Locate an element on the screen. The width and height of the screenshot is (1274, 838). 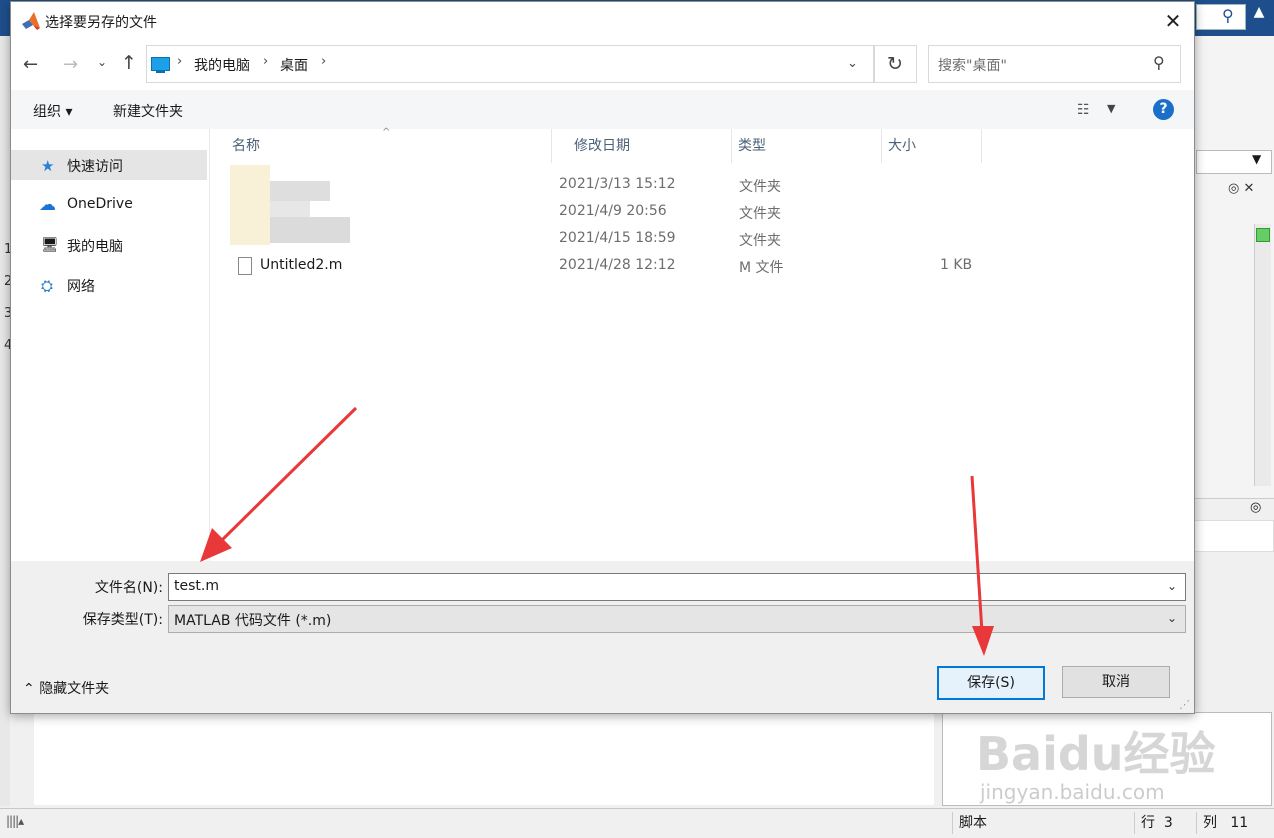
address-bar: › 我的电脑 › 桌面 › ⌄ is located at coordinates (510, 64).